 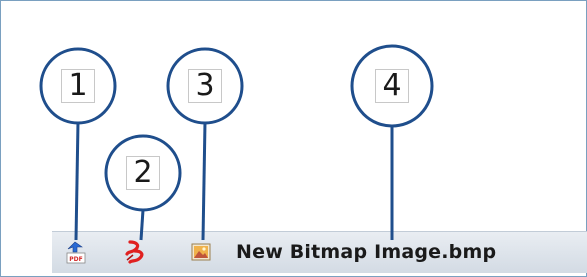 What do you see at coordinates (143, 173) in the screenshot?
I see `callout-number-2: 2` at bounding box center [143, 173].